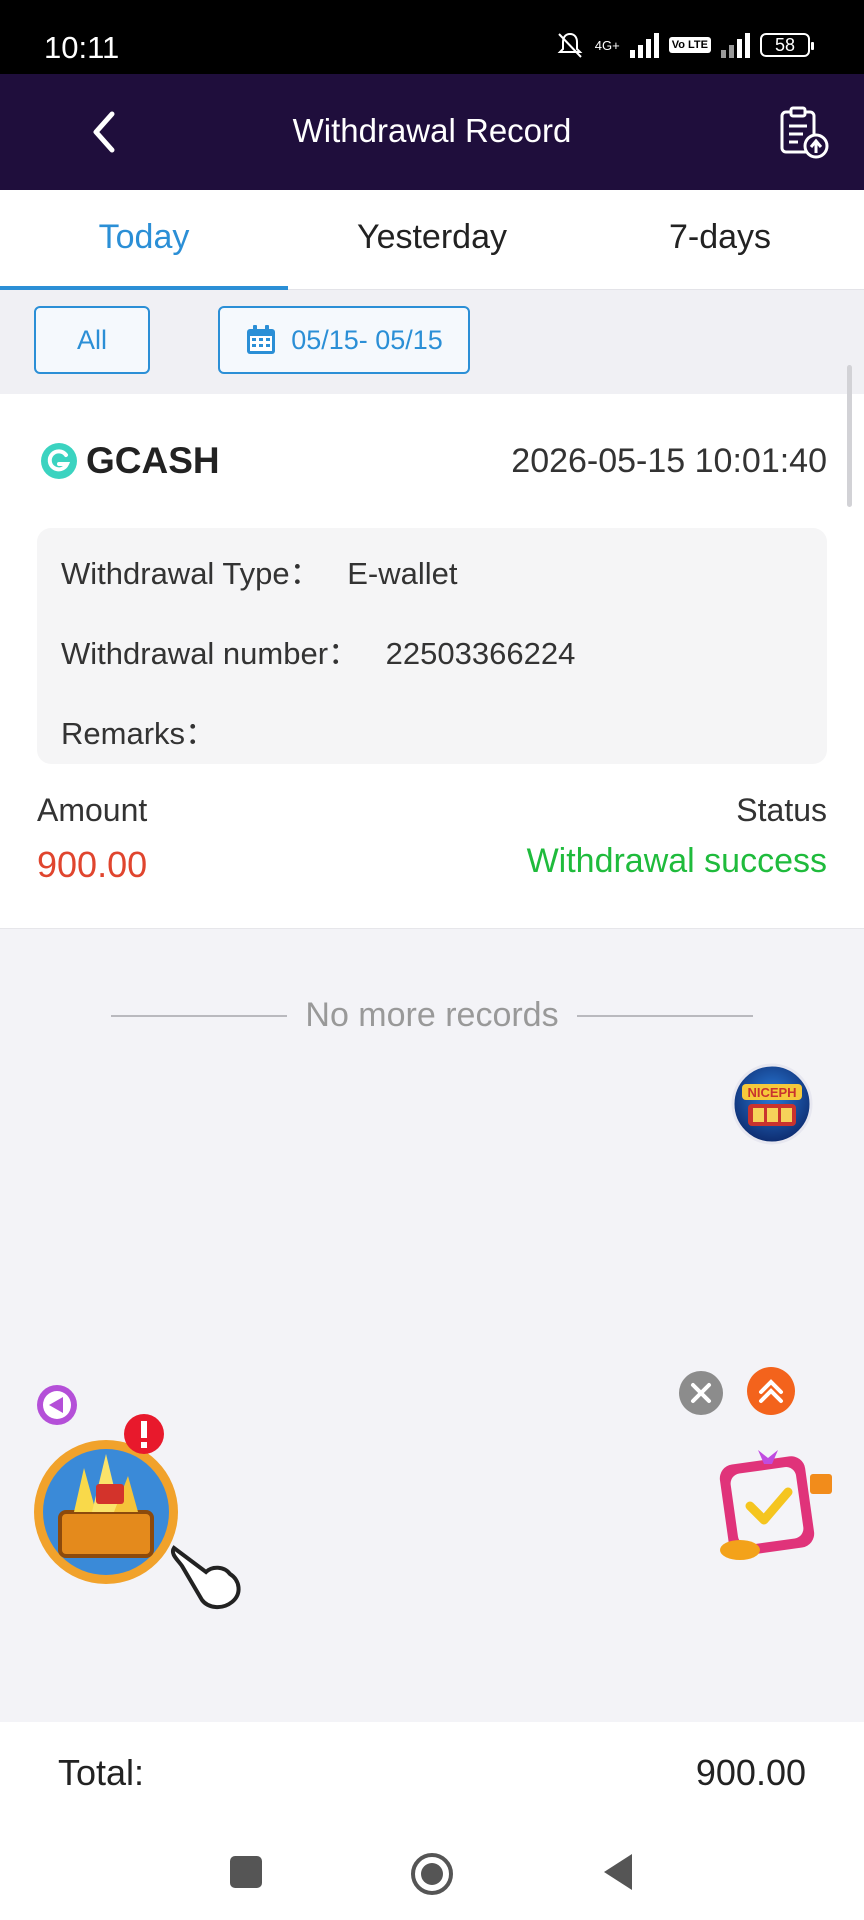 Image resolution: width=864 pixels, height=1920 pixels. I want to click on withdrawal-number-value: 22503366224, so click(480, 653).